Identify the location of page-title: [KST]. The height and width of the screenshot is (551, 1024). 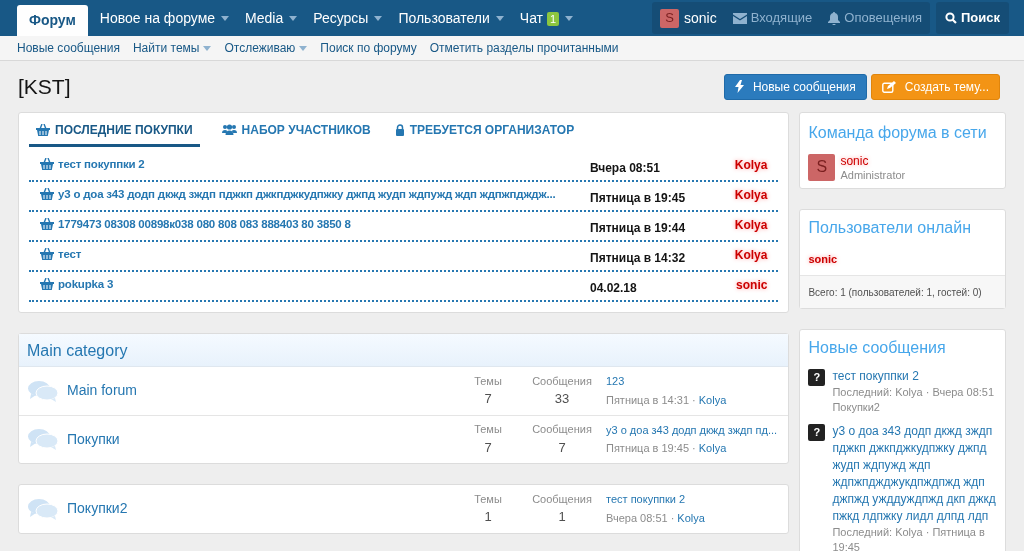
(44, 87).